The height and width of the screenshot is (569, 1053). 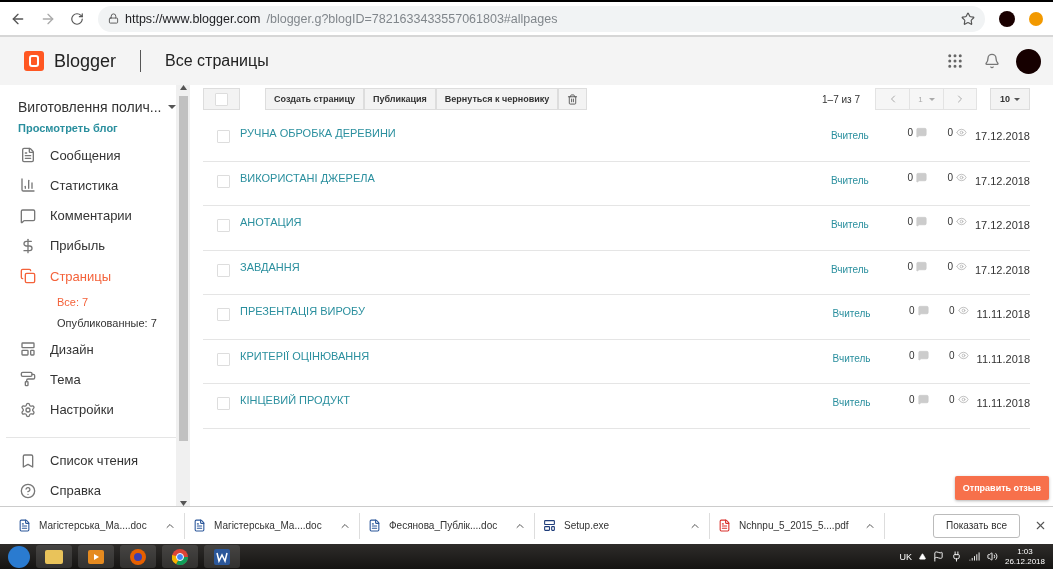 I want to click on media-taskbar-icon, so click(x=96, y=556).